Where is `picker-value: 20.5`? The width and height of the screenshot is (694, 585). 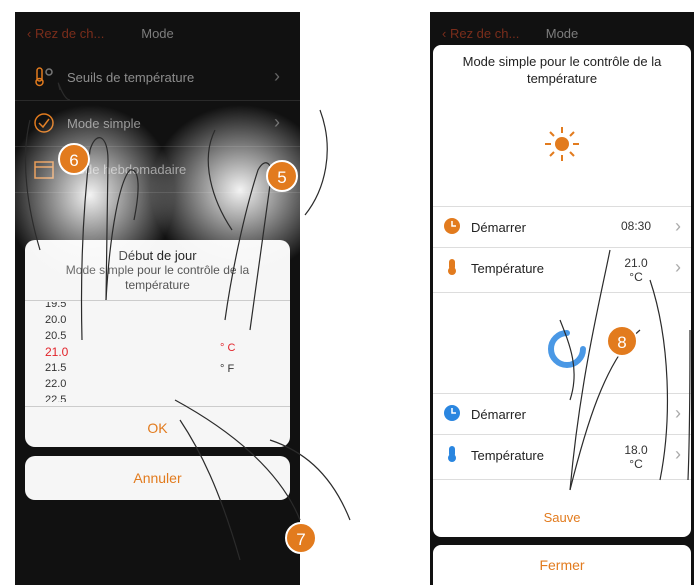 picker-value: 20.5 is located at coordinates (56, 336).